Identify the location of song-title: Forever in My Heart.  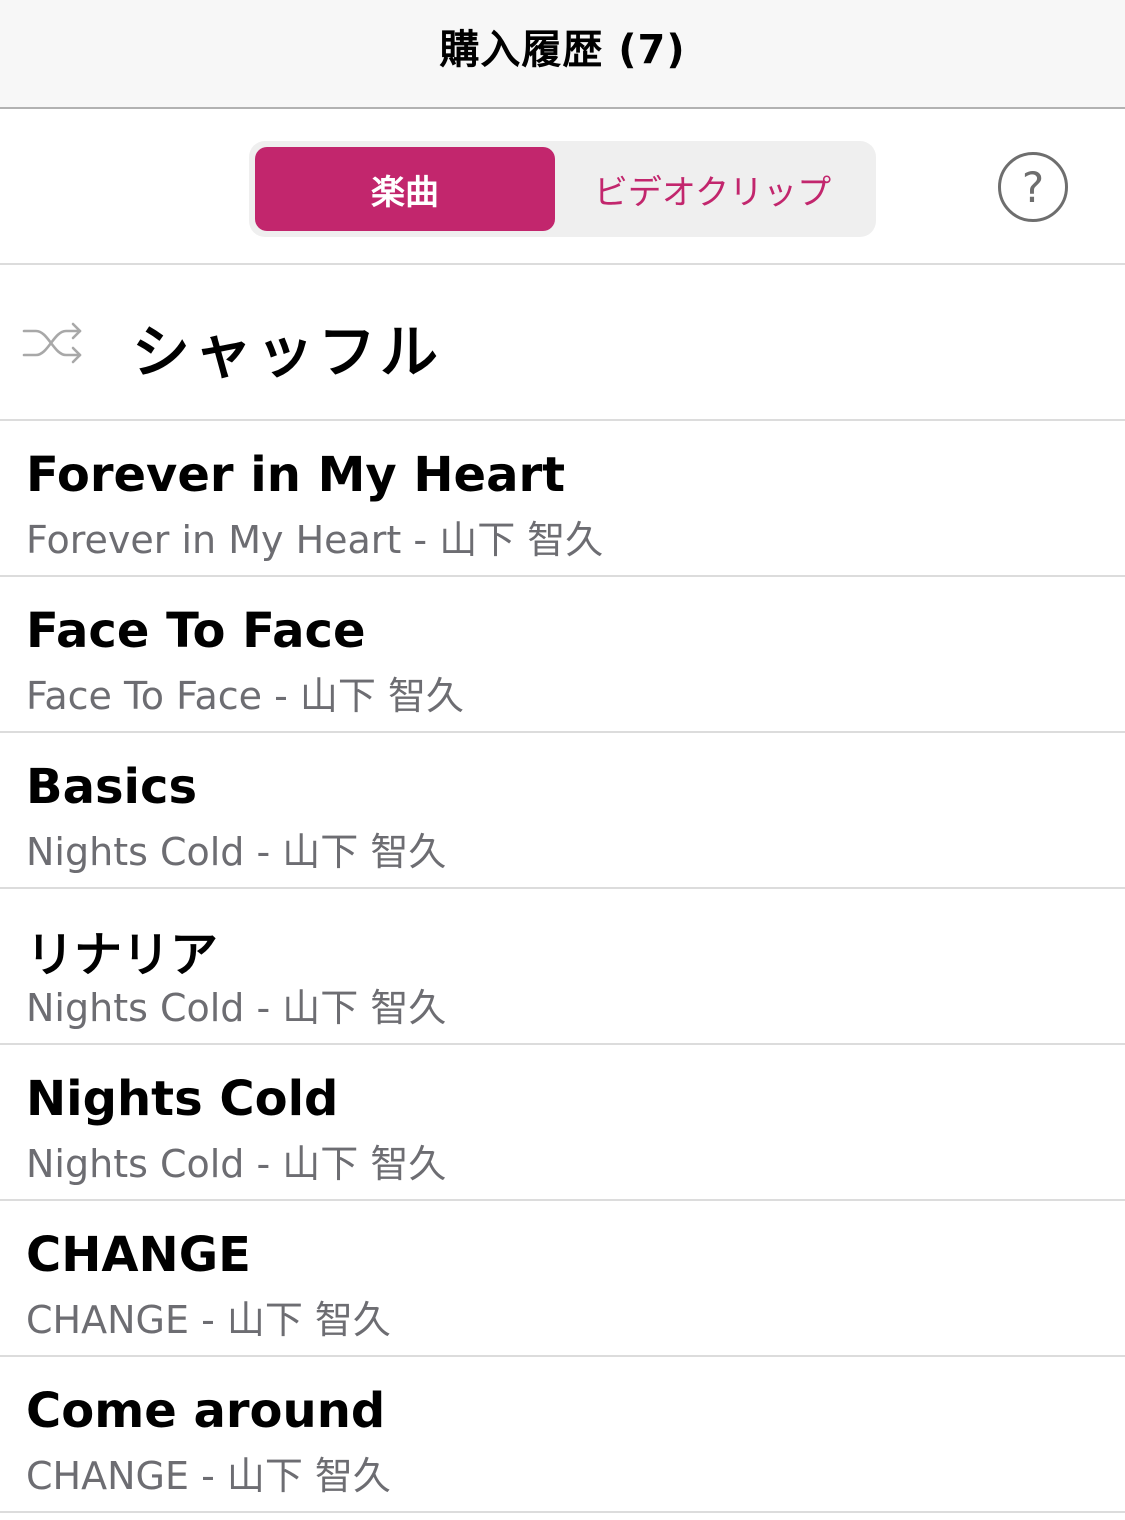
(296, 475).